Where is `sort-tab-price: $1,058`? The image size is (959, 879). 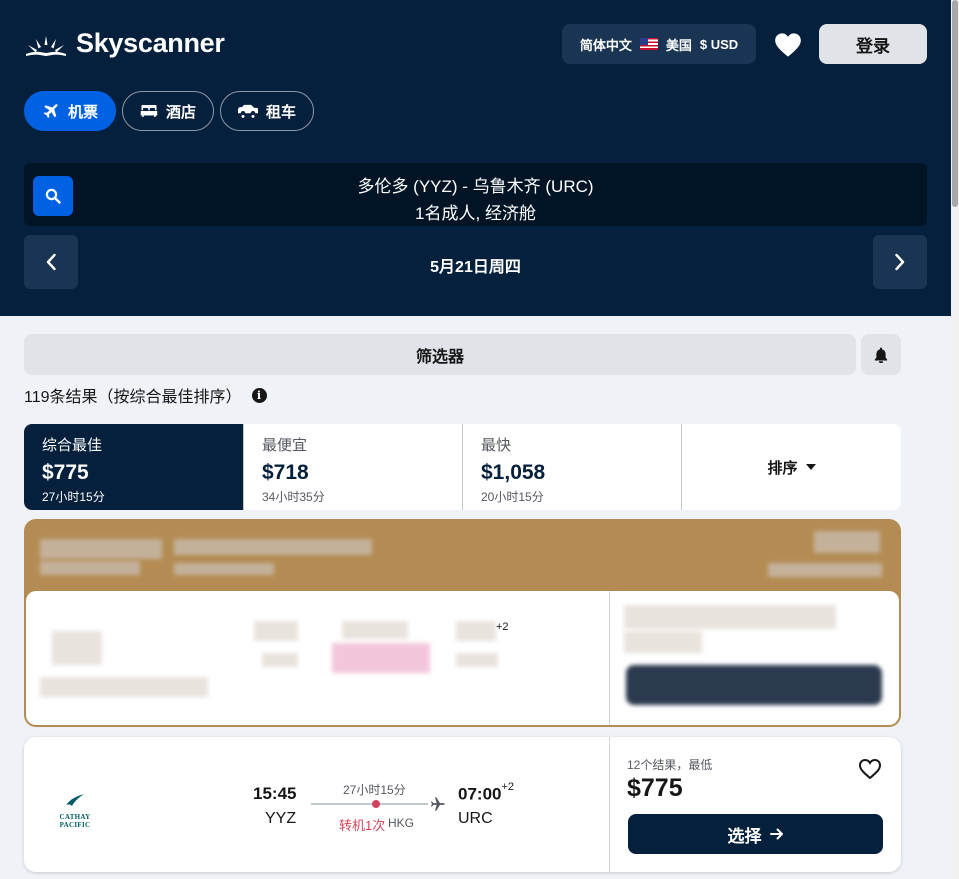
sort-tab-price: $1,058 is located at coordinates (513, 472).